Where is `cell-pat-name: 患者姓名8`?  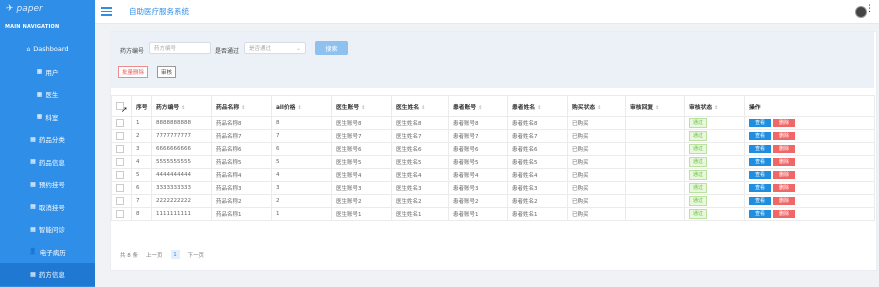
cell-pat-name: 患者姓名8 is located at coordinates (537, 123).